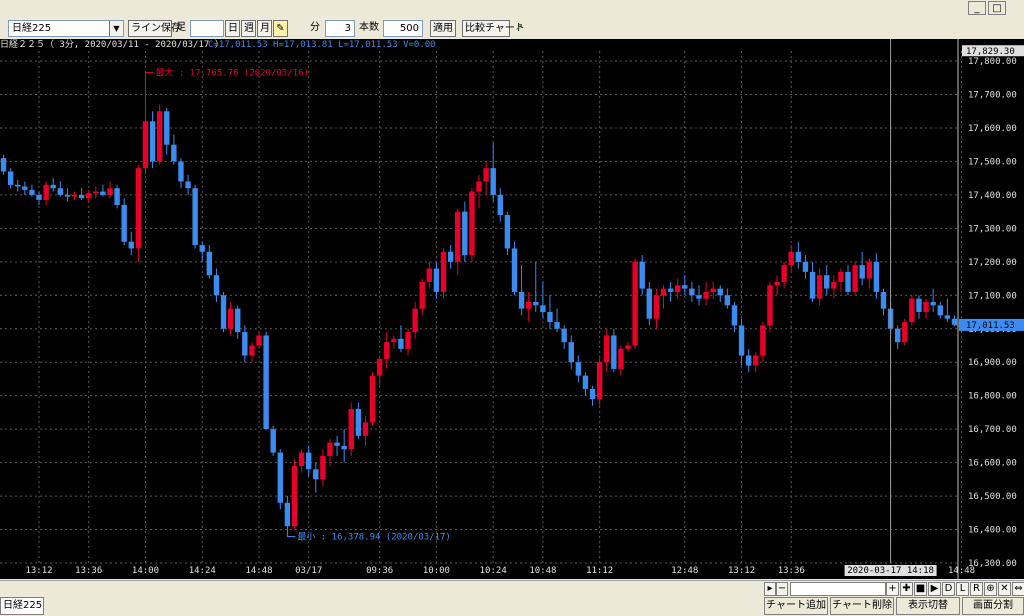 This screenshot has width=1024, height=616. I want to click on symbol-value: 日経225, so click(32, 28).